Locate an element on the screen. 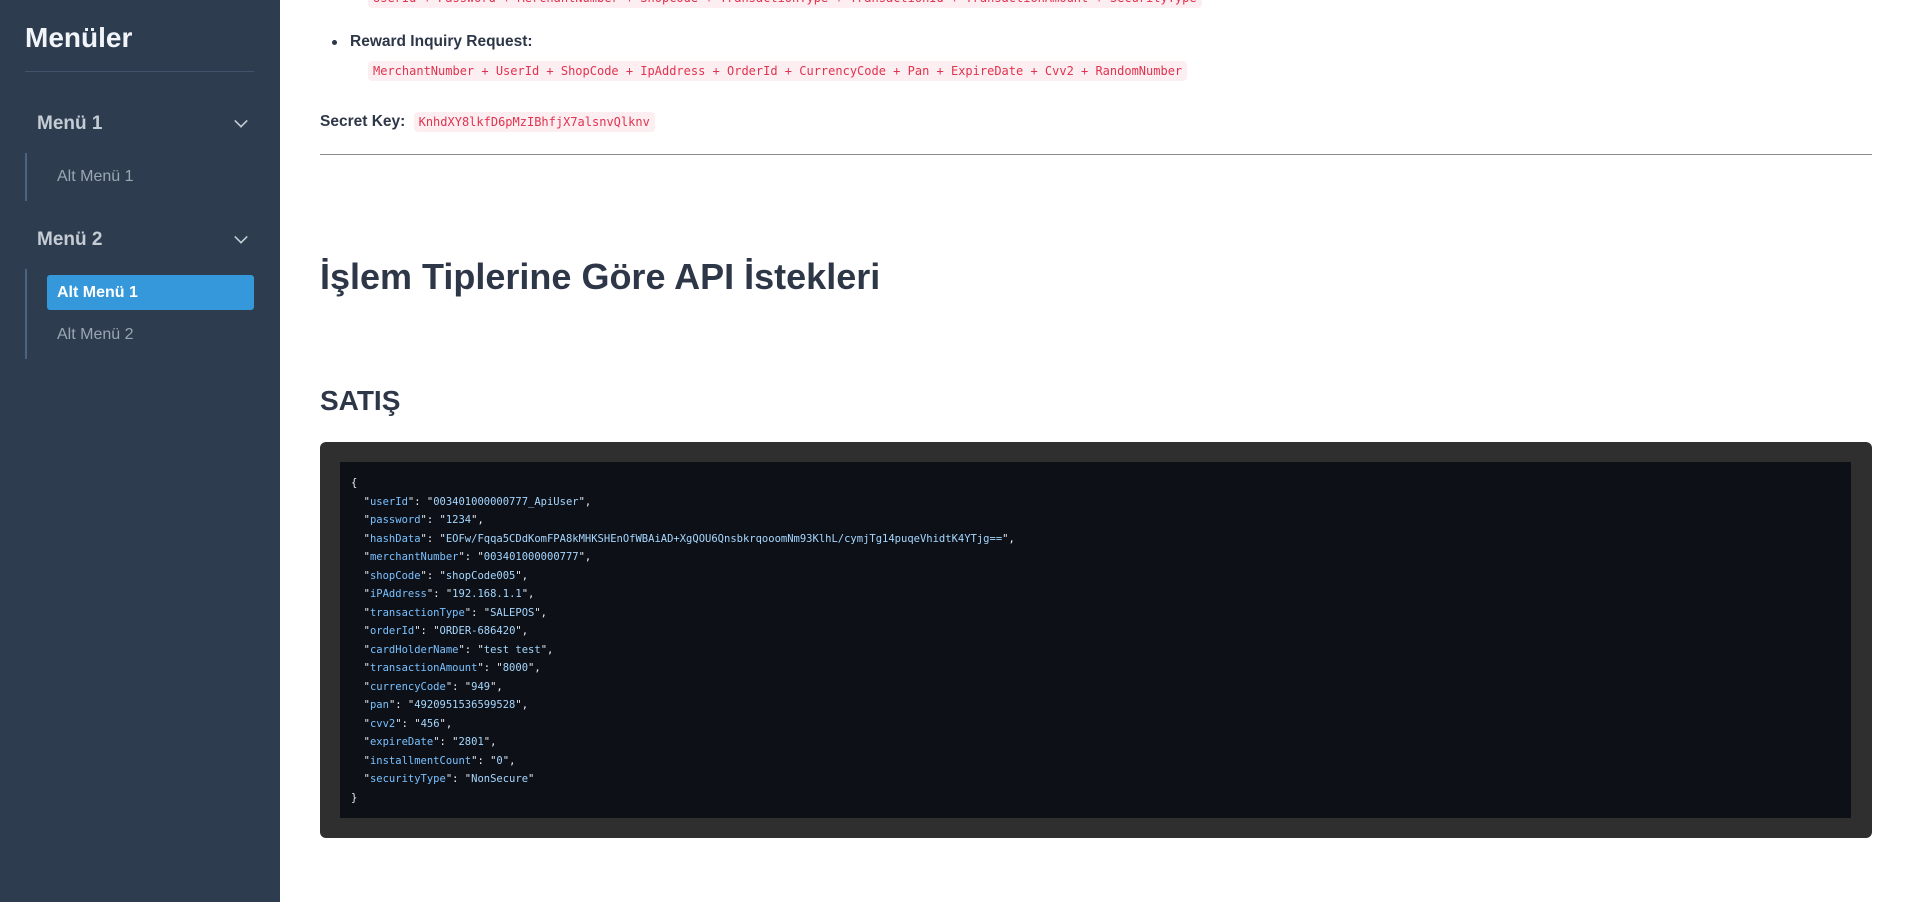 The image size is (1910, 902). code-line: "installmentCount": "0", is located at coordinates (433, 760).